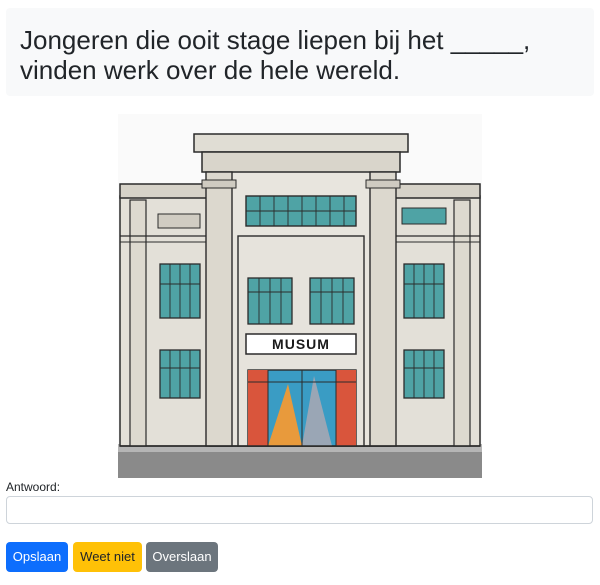 This screenshot has width=600, height=585. Describe the element at coordinates (301, 344) in the screenshot. I see `museum-sign-text: MUSUM` at that location.